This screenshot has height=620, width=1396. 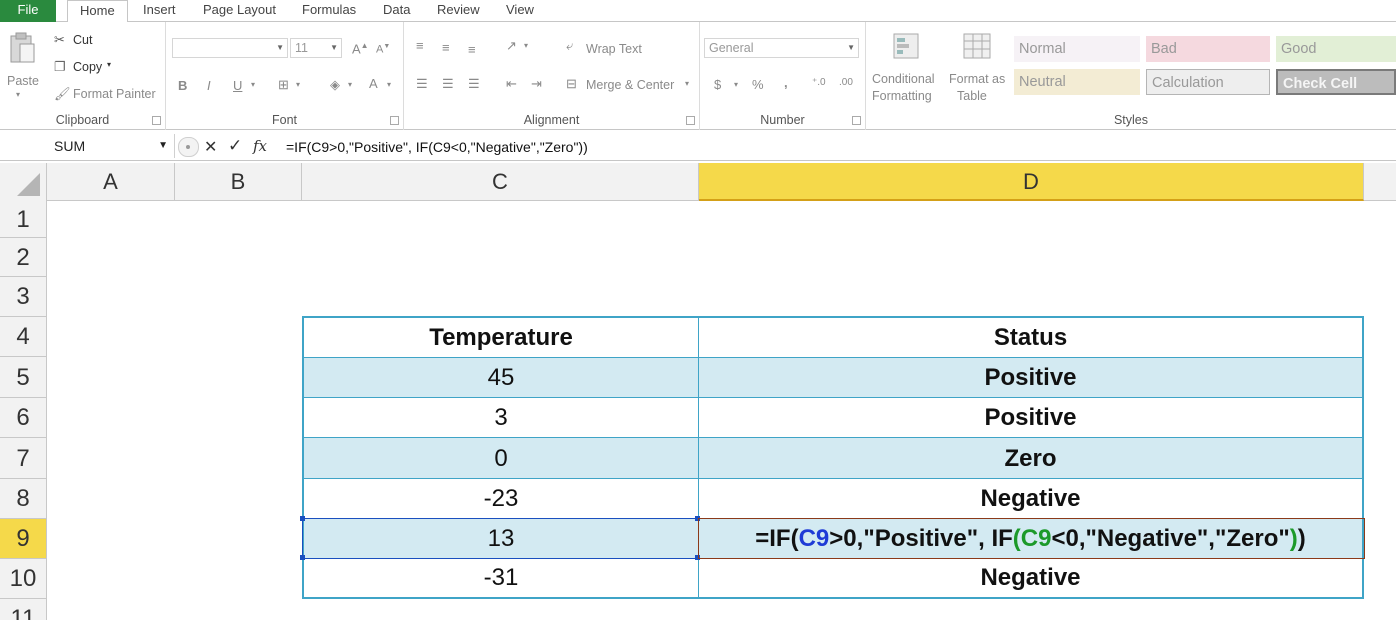 I want to click on cell-c6: 3, so click(x=501, y=418).